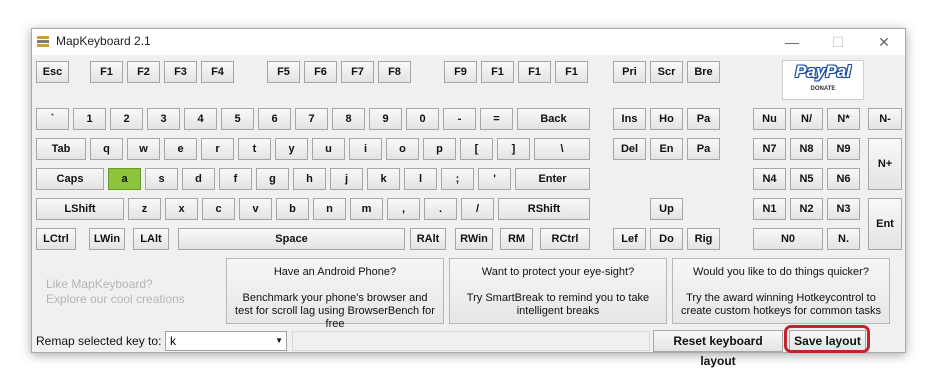 Image resolution: width=937 pixels, height=385 pixels. I want to click on key-j: j, so click(346, 179).